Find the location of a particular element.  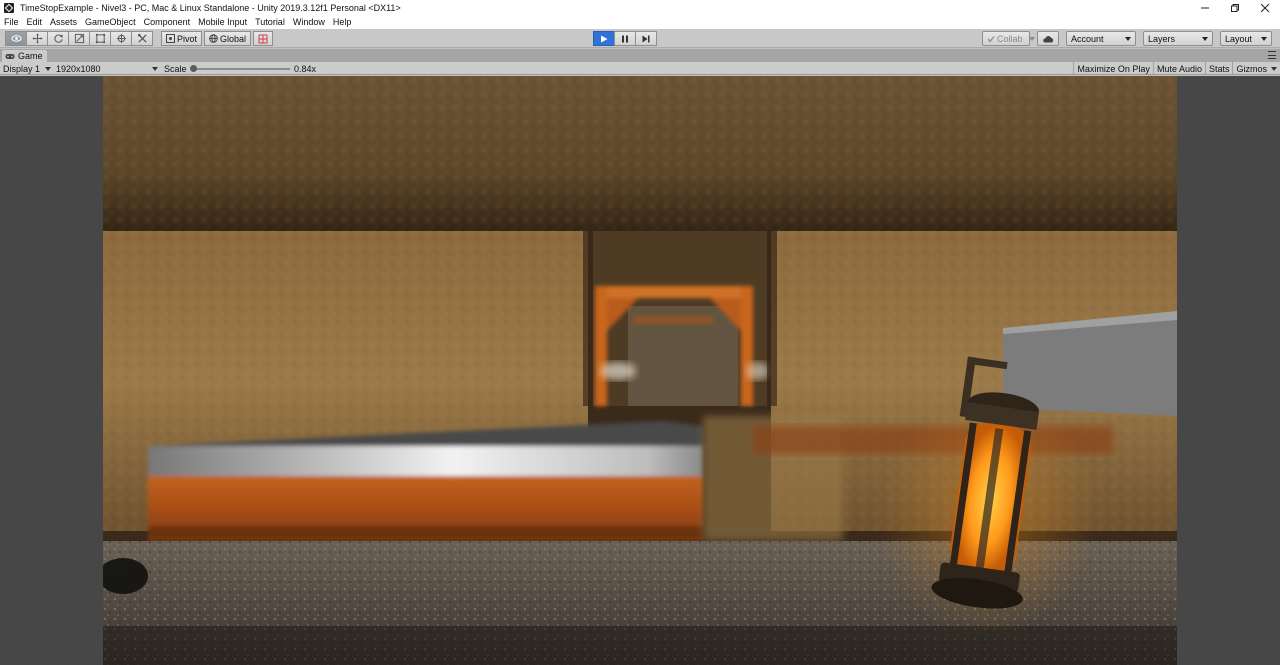

move-tool-button is located at coordinates (37, 38).